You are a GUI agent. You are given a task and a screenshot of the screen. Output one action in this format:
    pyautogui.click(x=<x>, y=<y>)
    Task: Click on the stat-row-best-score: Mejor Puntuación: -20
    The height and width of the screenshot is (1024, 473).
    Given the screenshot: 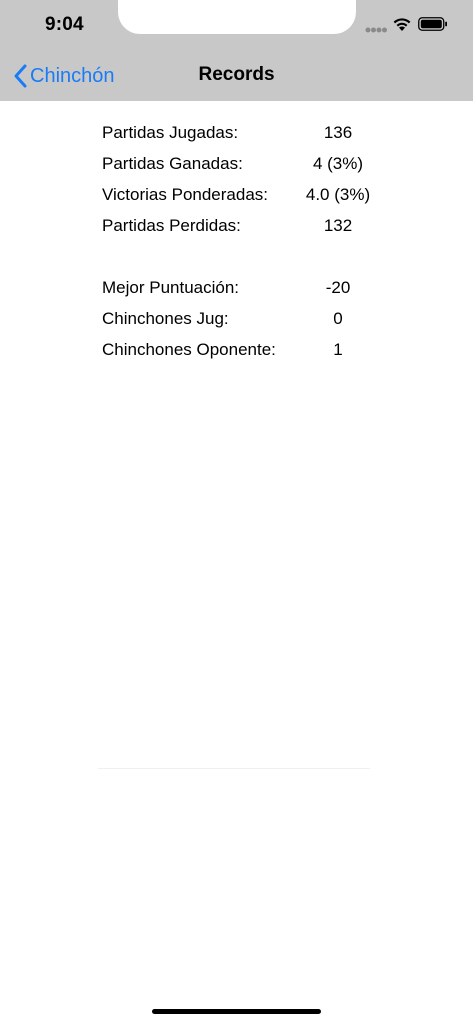 What is the action you would take?
    pyautogui.click(x=236, y=288)
    